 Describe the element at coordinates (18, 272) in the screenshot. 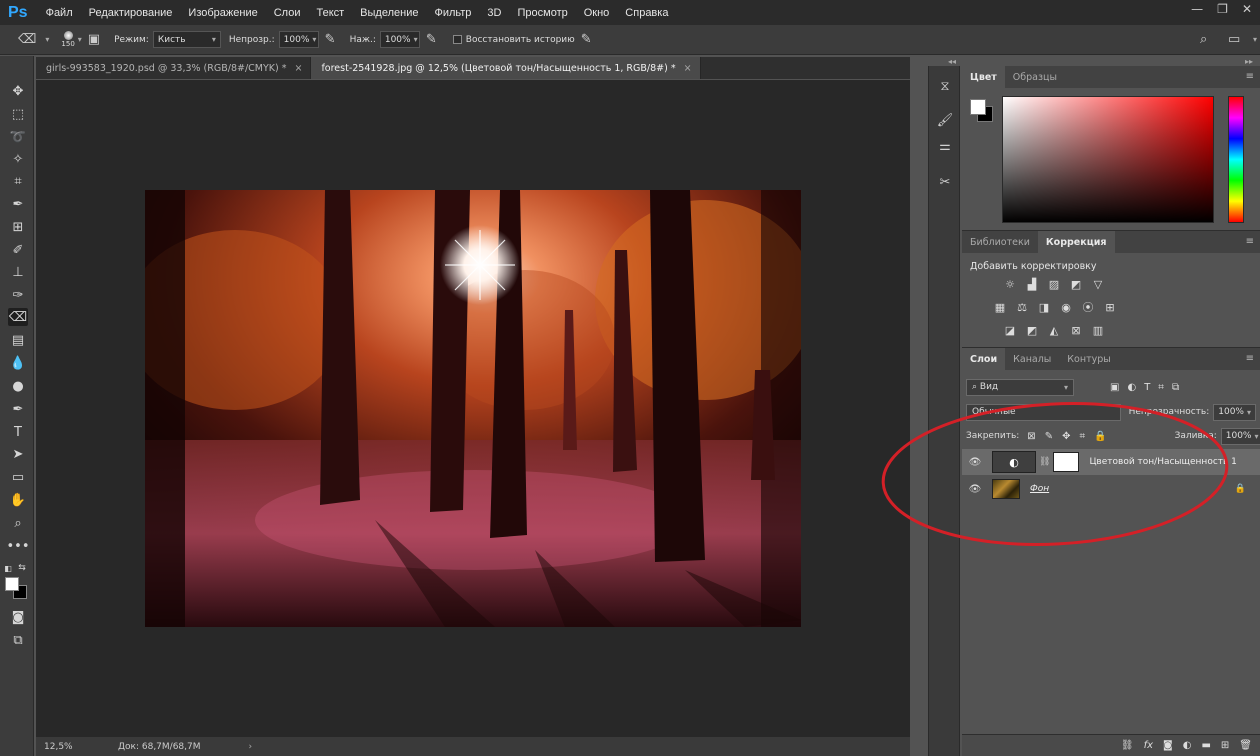

I see `clone-stamp-tool-icon: ⊥` at that location.